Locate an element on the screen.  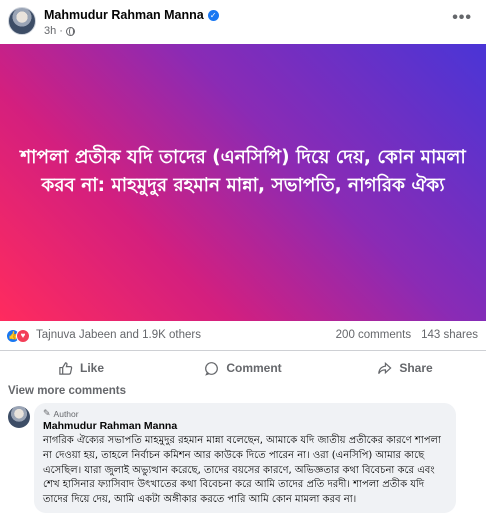
more-options-icon: ••• is located at coordinates (462, 18).